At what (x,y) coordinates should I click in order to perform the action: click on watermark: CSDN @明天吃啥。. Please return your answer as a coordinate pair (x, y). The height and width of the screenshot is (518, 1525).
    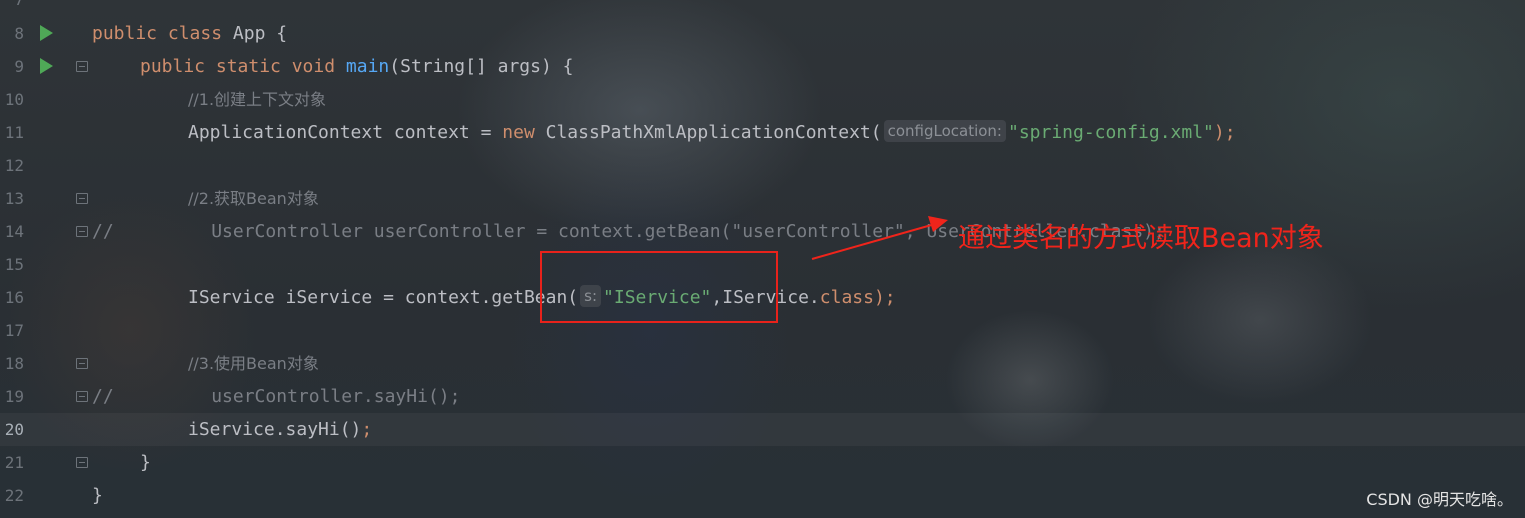
    Looking at the image, I should click on (1439, 499).